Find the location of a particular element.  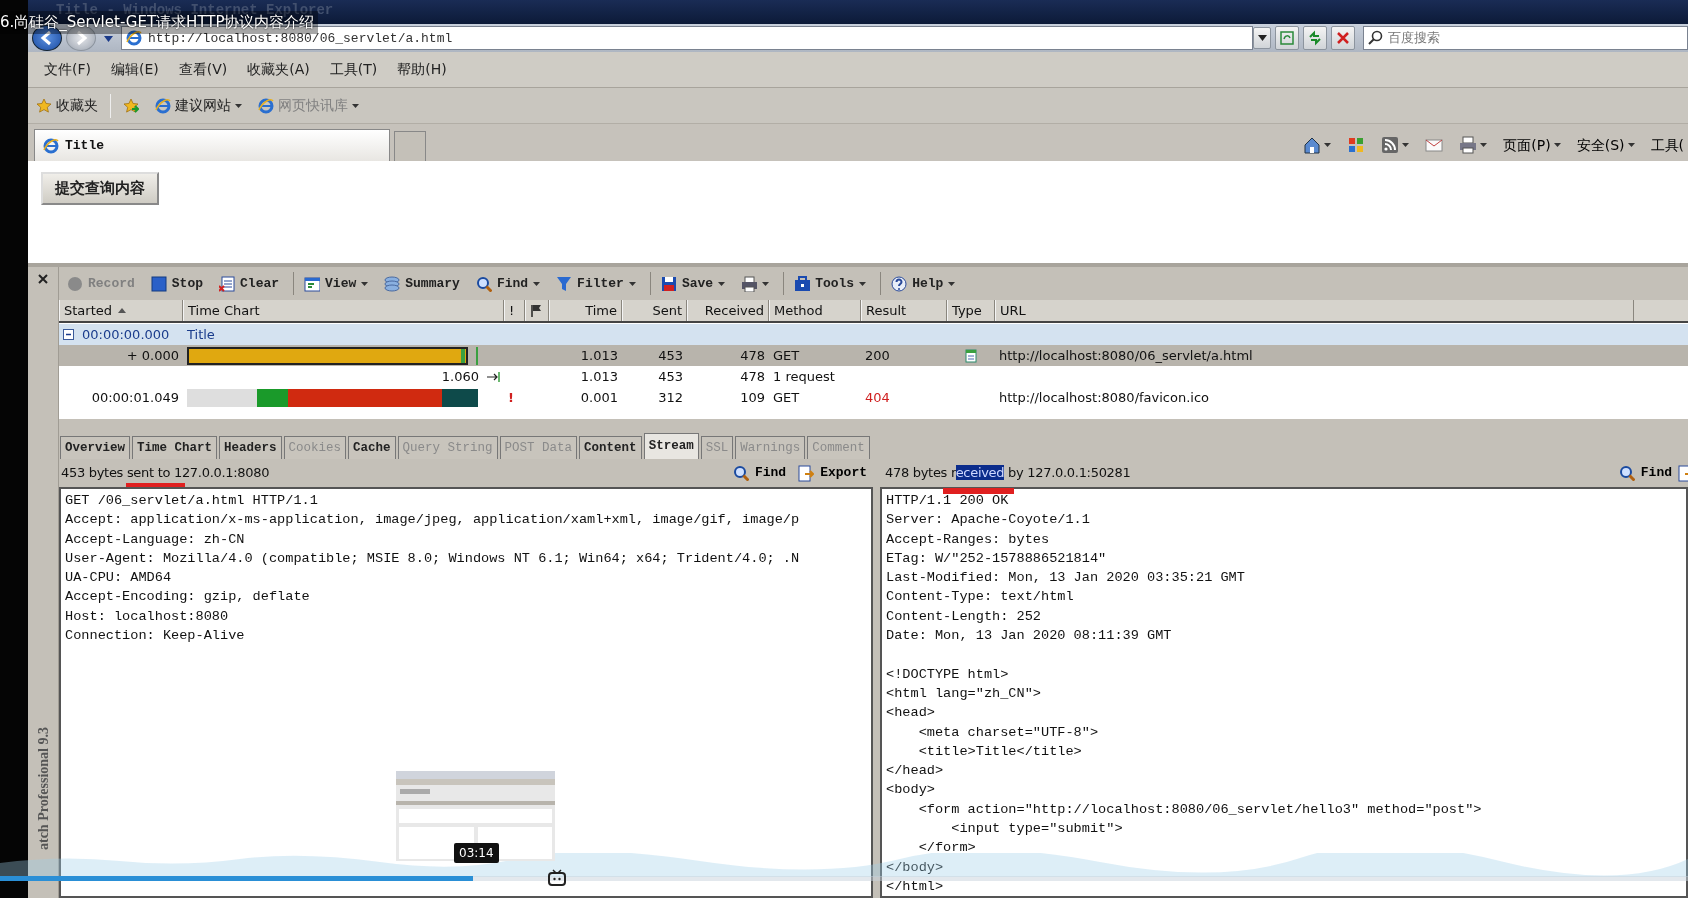

search-field: 百度搜索 is located at coordinates (1525, 38).